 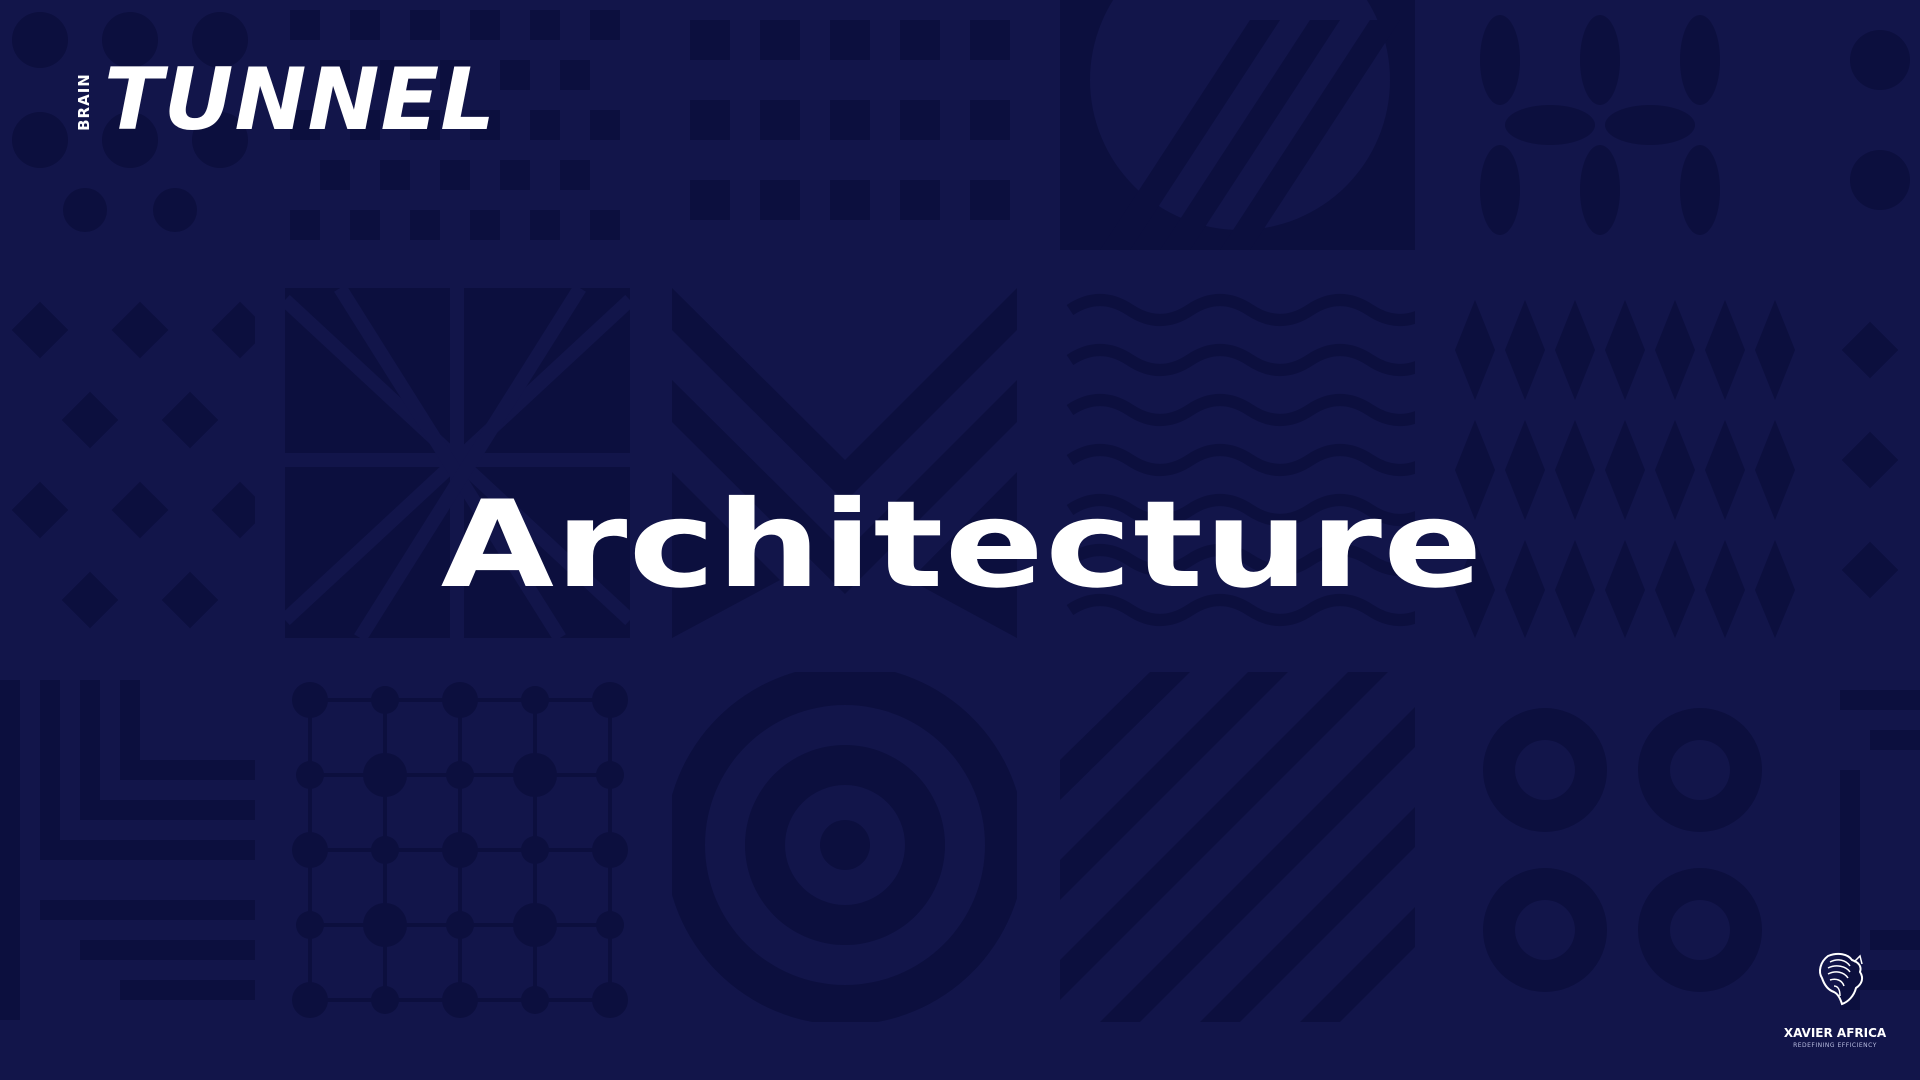 I want to click on africa-fingerprint-lion-icon, so click(x=1841, y=979).